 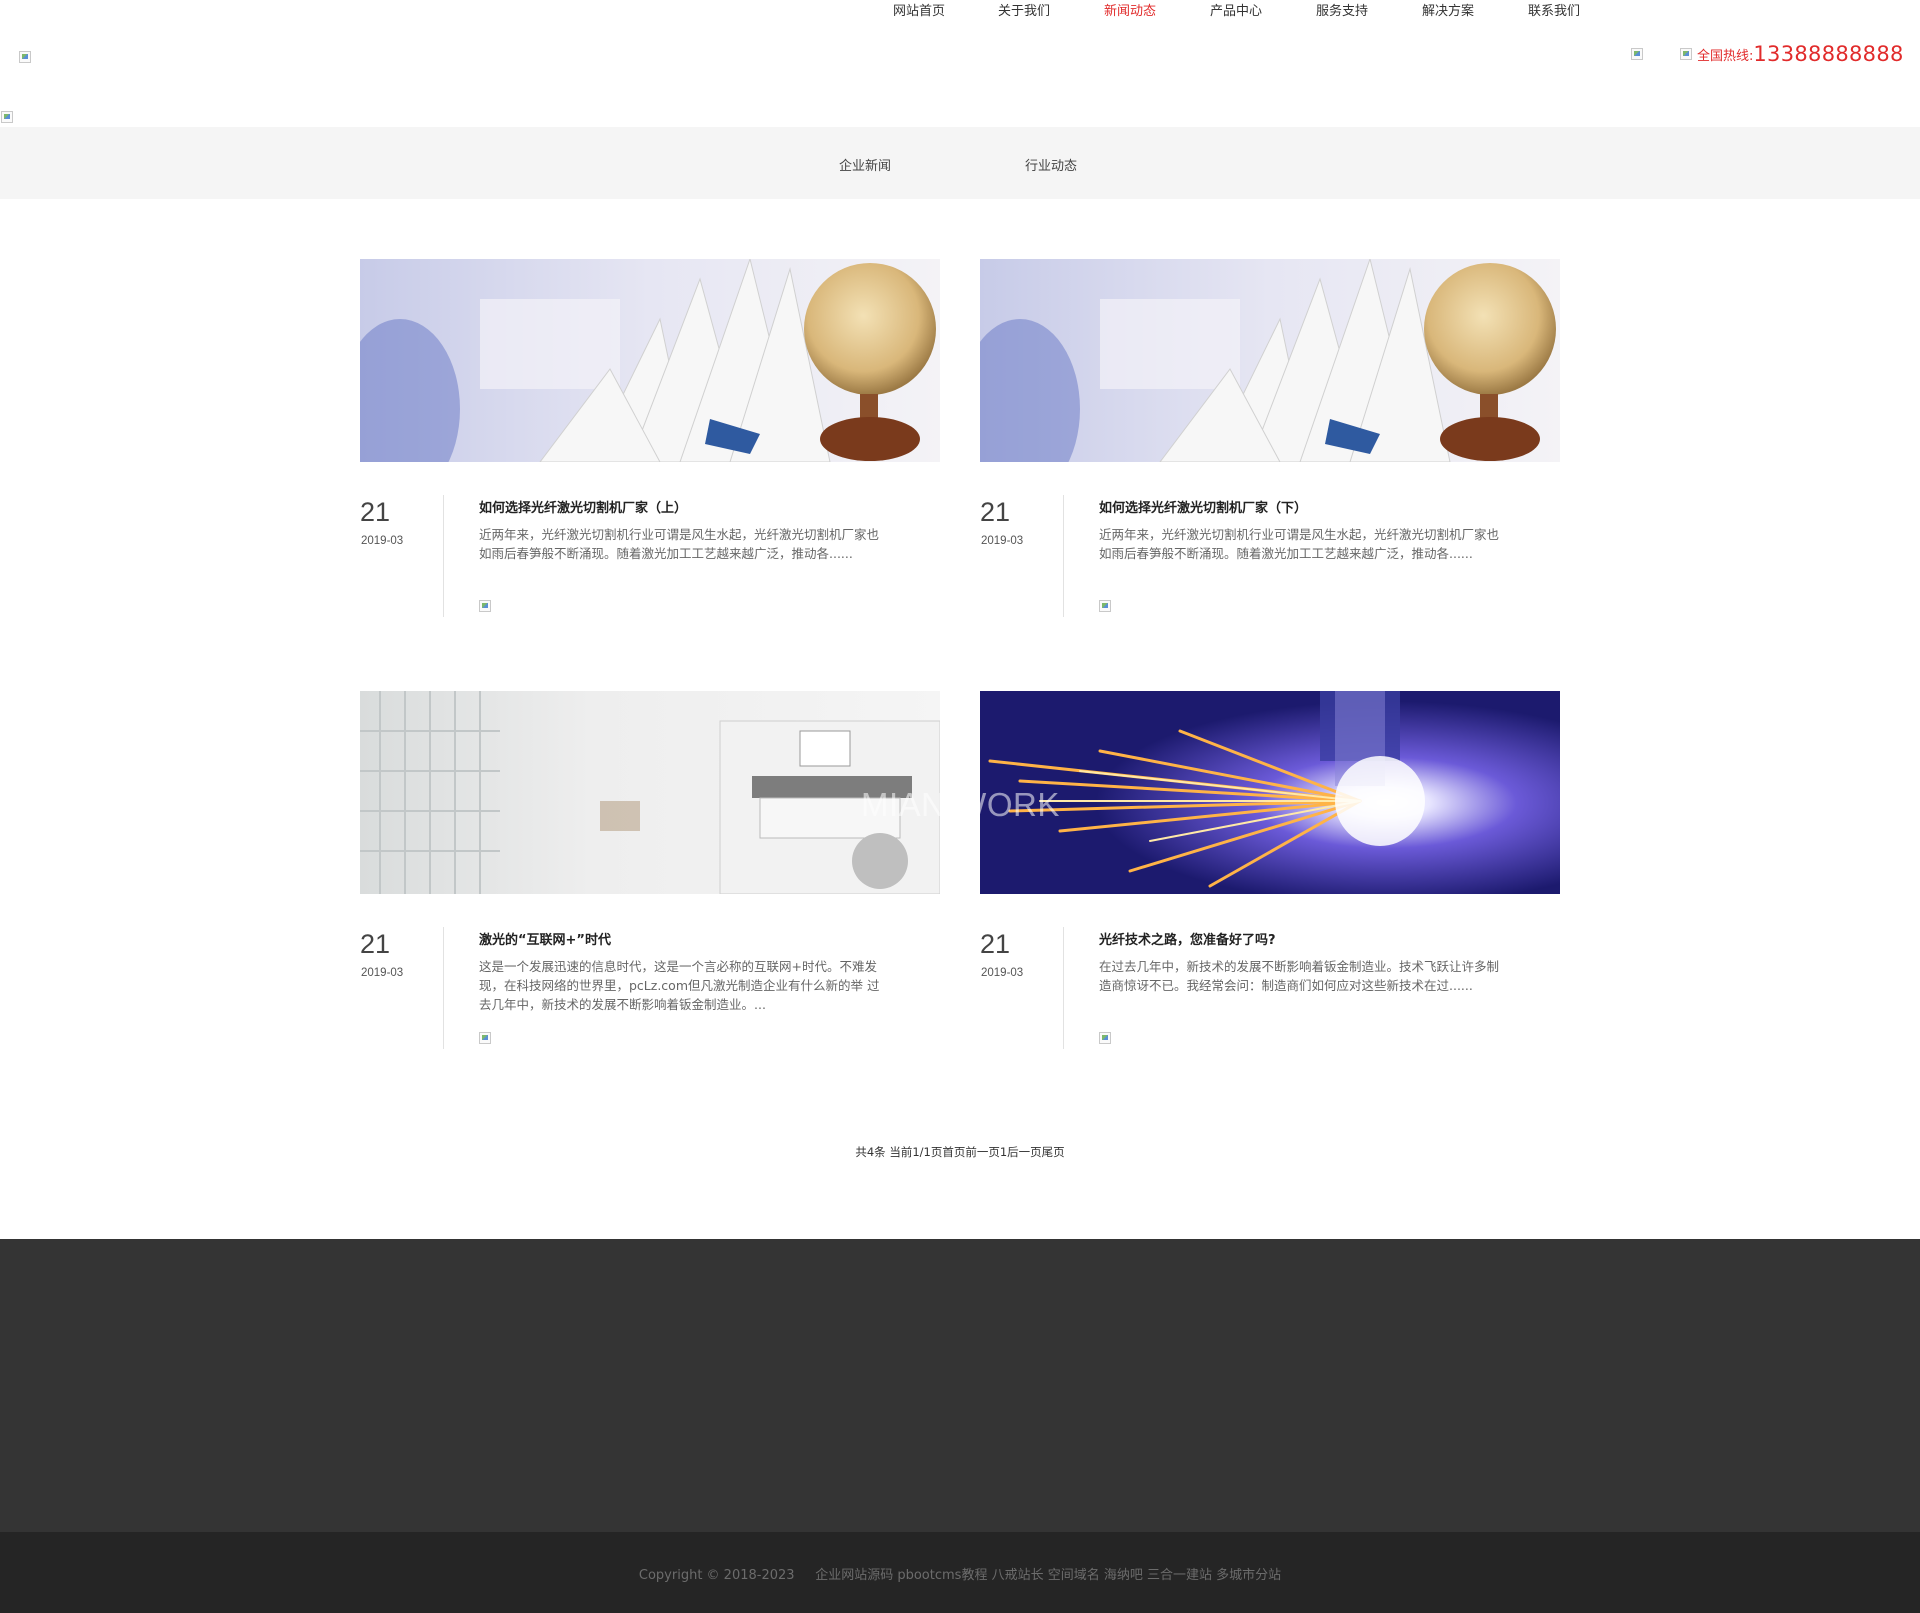 I want to click on nav-products: 产品中心, so click(x=1236, y=9).